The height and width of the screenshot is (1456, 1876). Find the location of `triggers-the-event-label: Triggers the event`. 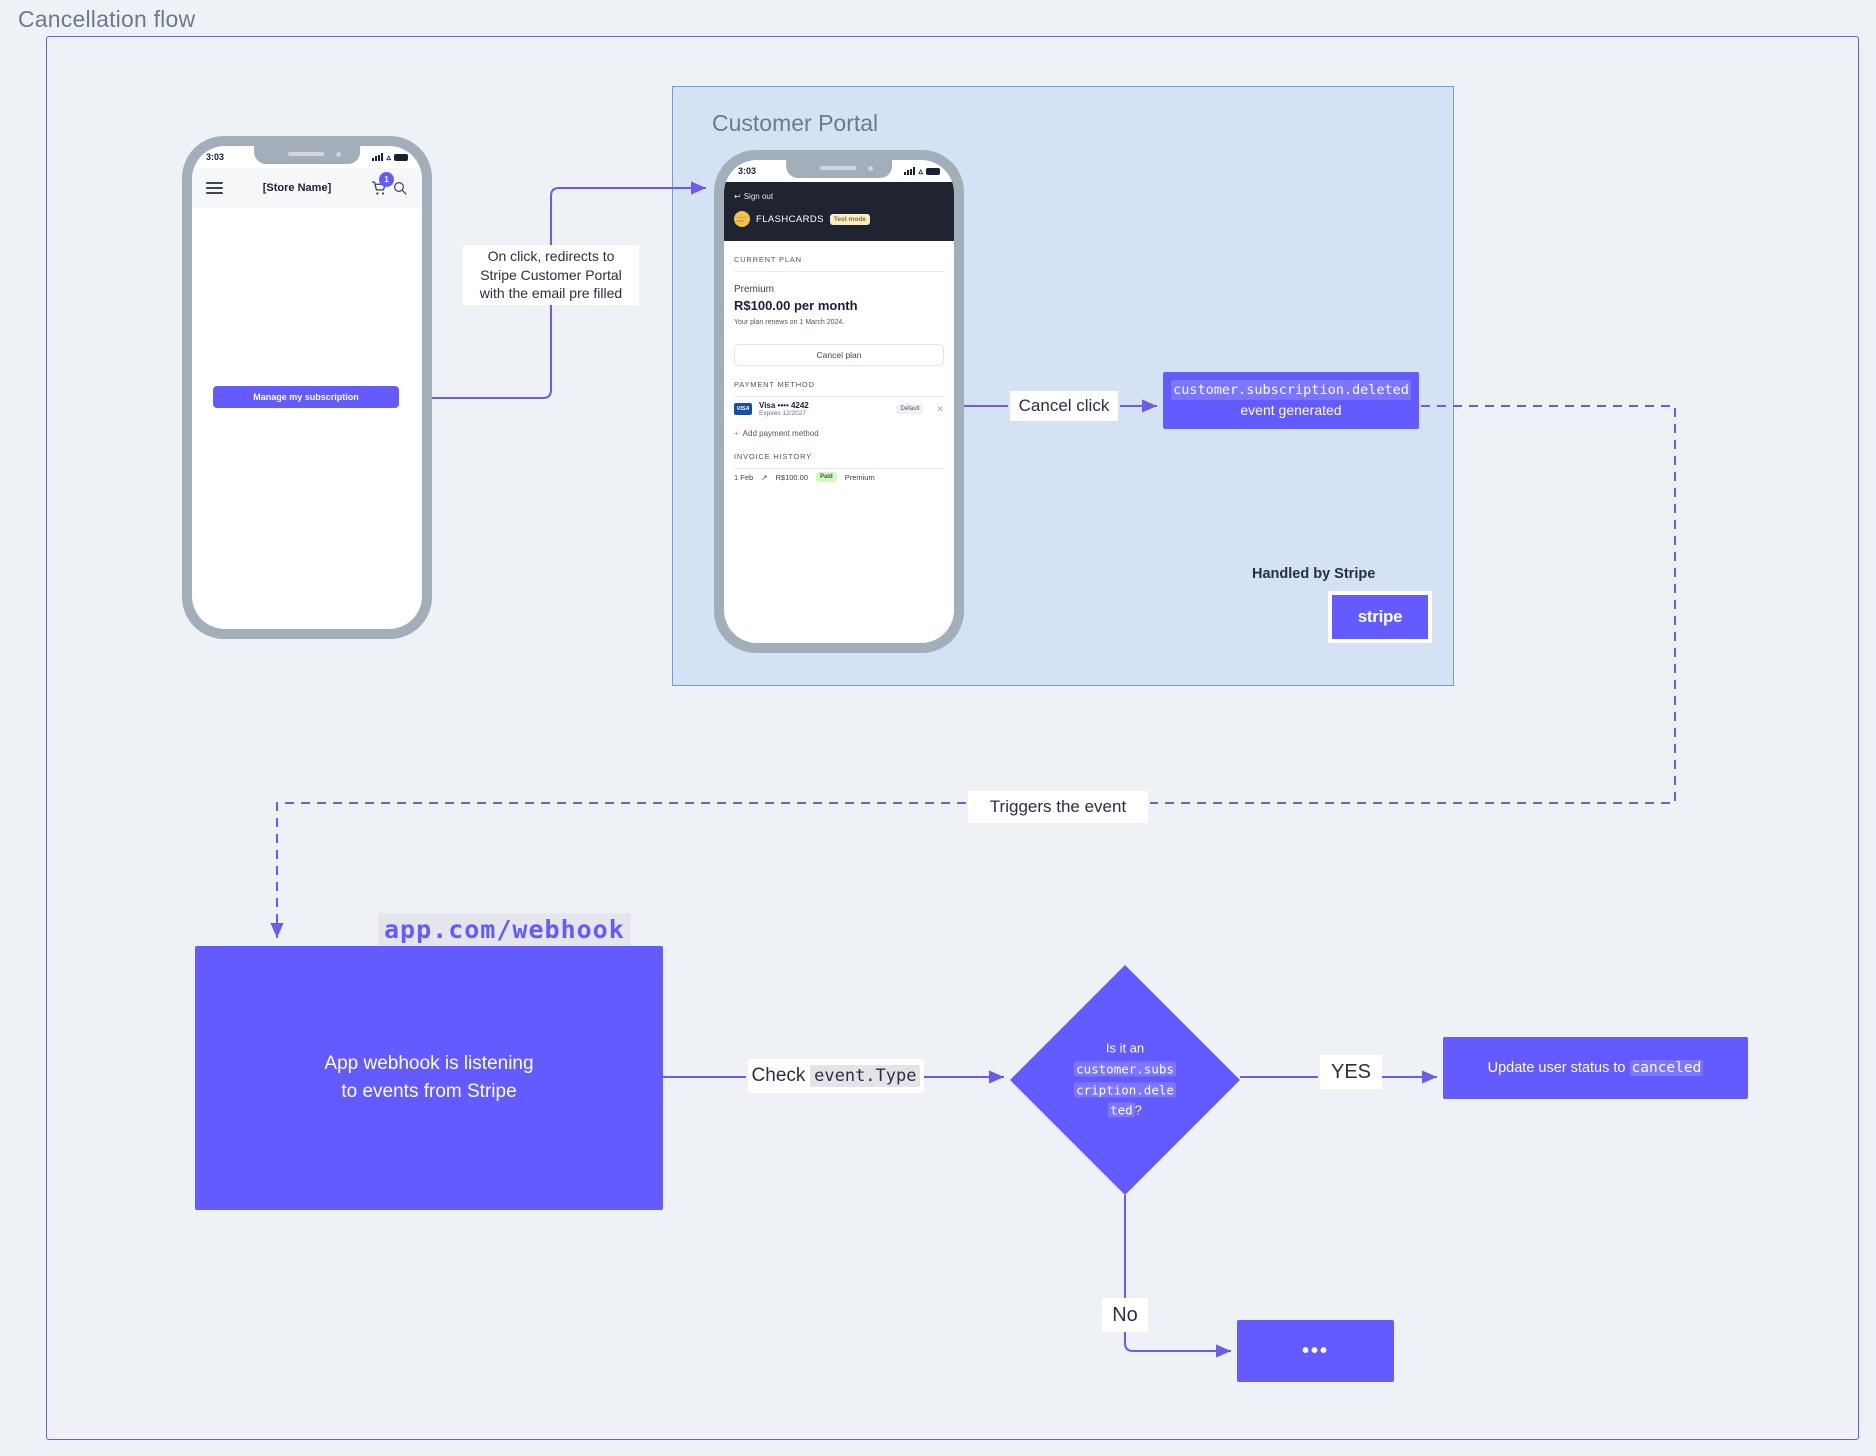

triggers-the-event-label: Triggers the event is located at coordinates (1058, 807).